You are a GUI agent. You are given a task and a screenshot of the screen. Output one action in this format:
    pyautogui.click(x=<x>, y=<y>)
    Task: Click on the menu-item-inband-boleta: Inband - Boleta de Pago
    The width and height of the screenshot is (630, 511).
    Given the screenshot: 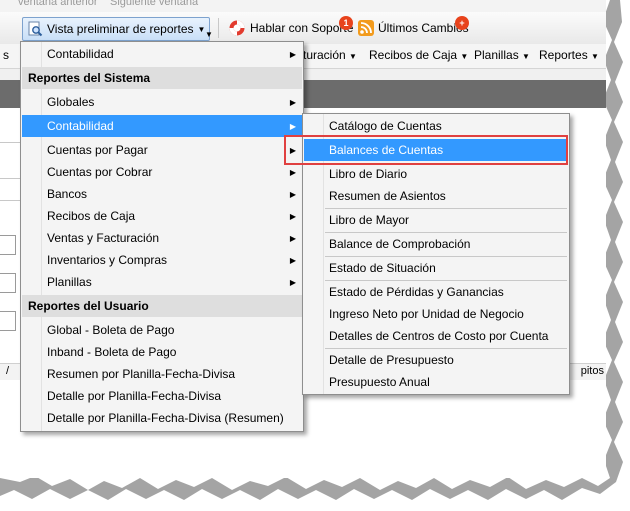 What is the action you would take?
    pyautogui.click(x=162, y=352)
    